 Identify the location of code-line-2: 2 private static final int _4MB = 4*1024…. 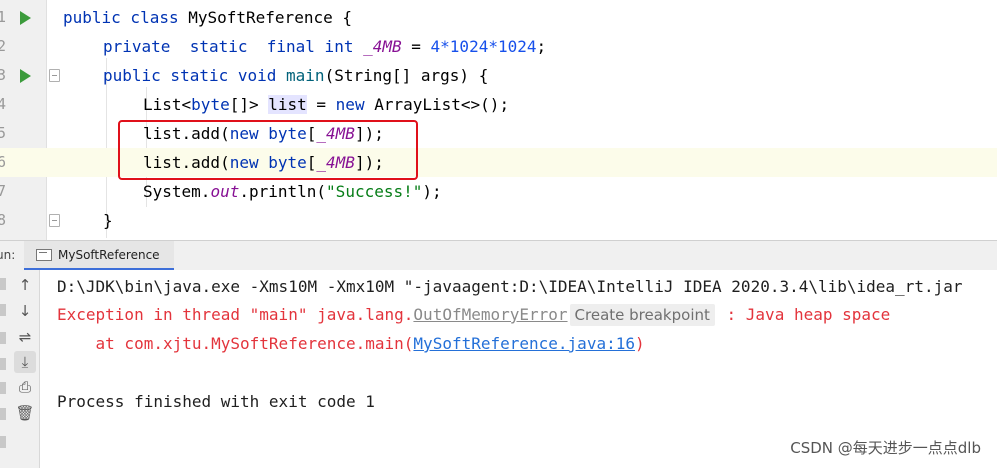
(498, 46).